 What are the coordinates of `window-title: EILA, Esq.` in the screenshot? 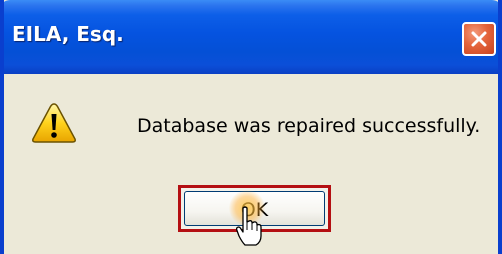 It's located at (68, 34).